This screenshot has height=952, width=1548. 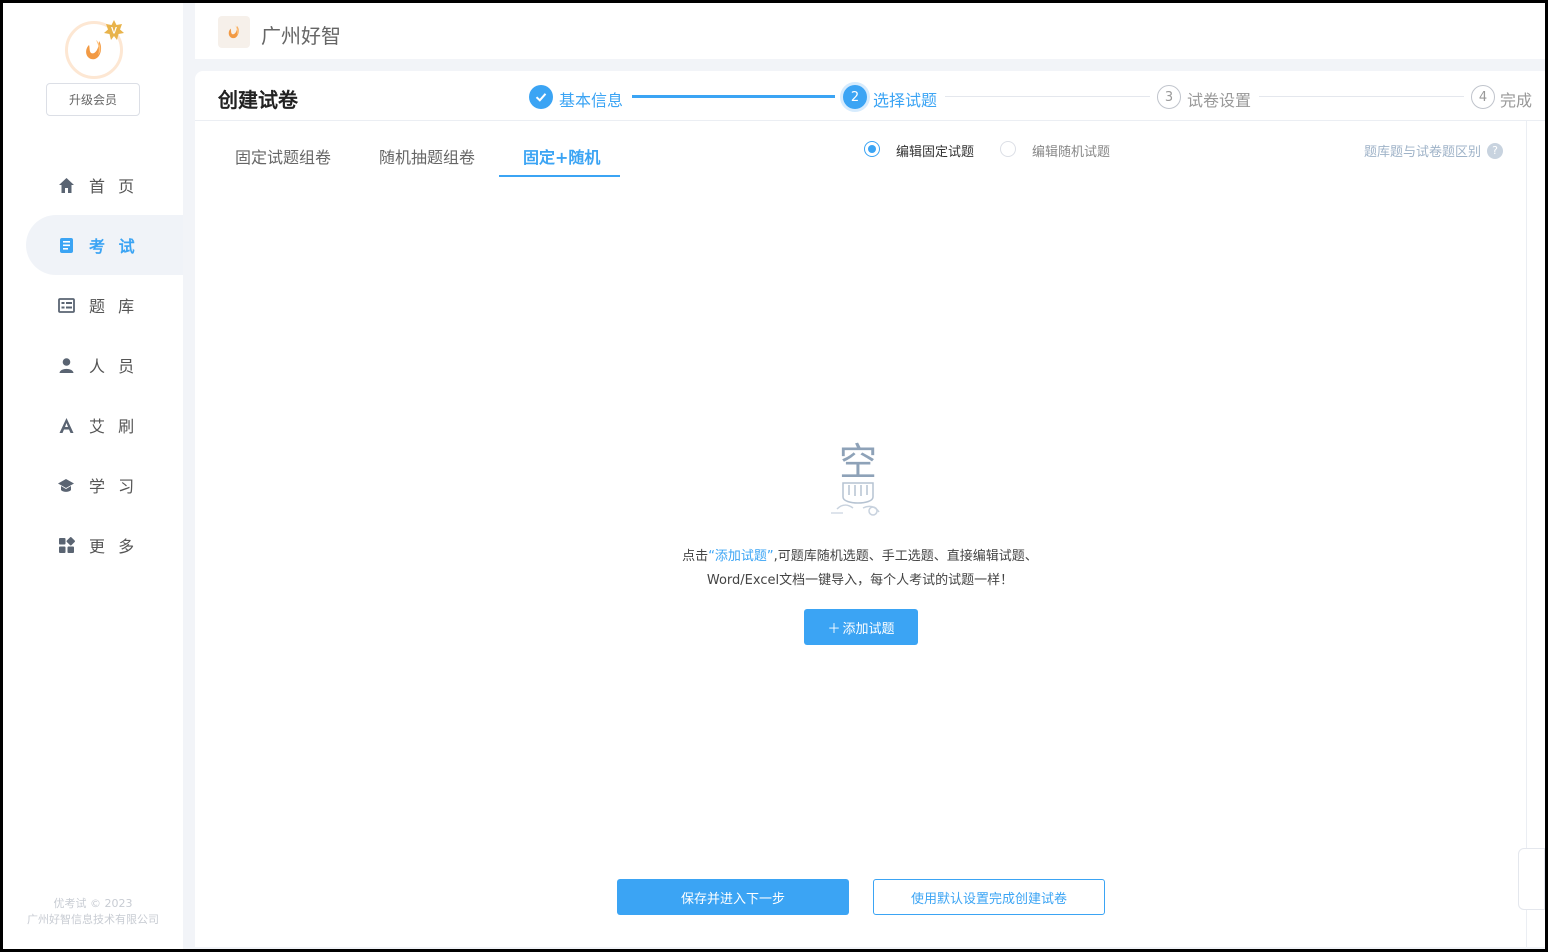 What do you see at coordinates (834, 629) in the screenshot?
I see `plus-icon: ＋` at bounding box center [834, 629].